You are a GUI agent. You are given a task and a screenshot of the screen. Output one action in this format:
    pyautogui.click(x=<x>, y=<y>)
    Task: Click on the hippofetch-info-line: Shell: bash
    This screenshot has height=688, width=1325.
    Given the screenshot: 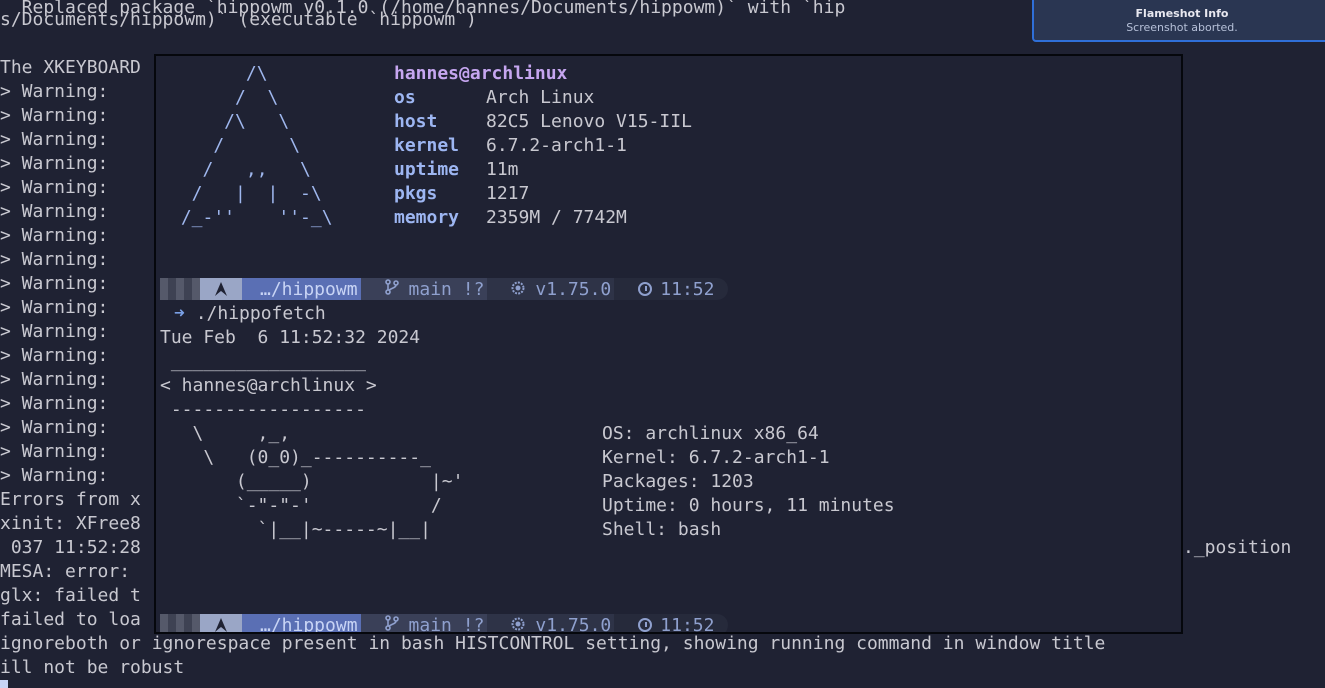 What is the action you would take?
    pyautogui.click(x=662, y=529)
    